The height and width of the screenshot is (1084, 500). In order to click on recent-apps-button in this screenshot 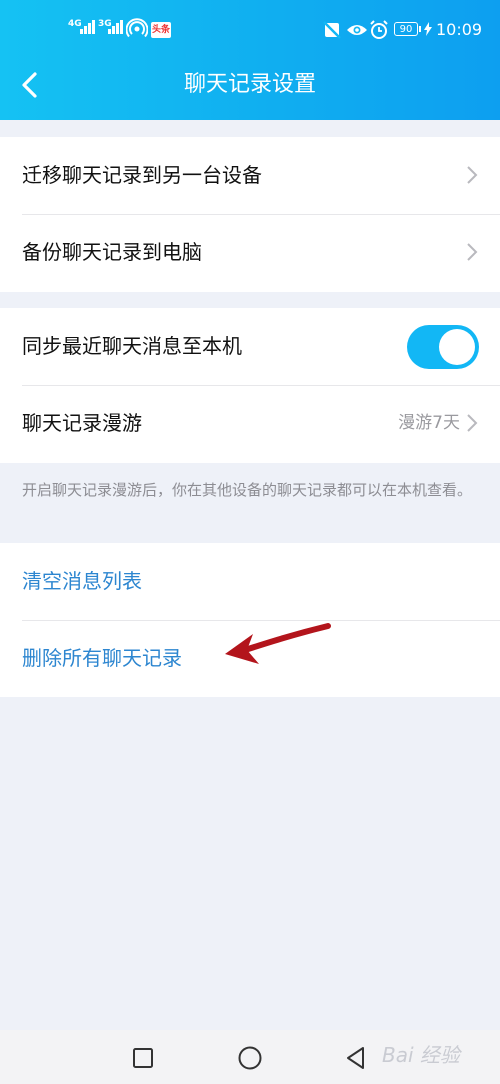, I will do `click(143, 1058)`.